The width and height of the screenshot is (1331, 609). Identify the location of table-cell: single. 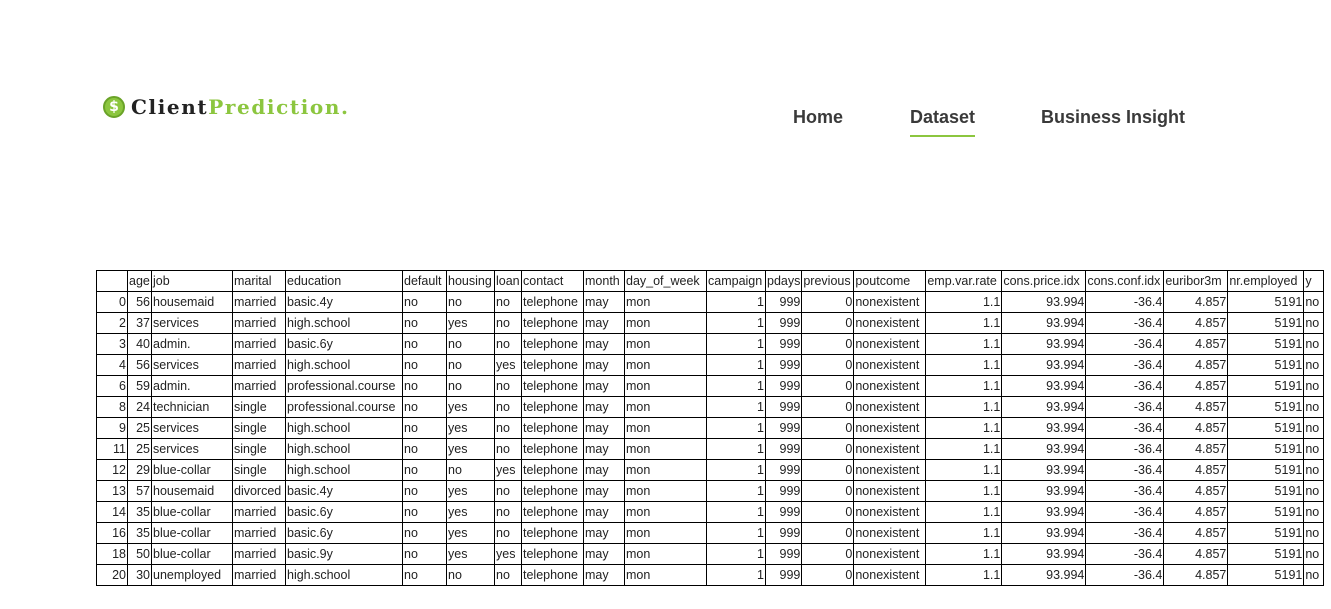
(259, 428).